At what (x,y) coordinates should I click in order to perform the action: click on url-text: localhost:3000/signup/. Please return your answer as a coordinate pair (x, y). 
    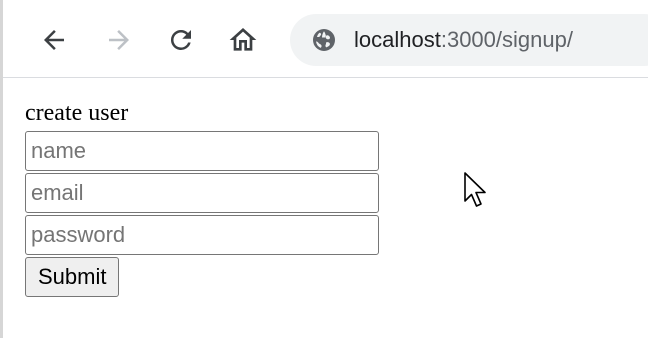
    Looking at the image, I should click on (463, 40).